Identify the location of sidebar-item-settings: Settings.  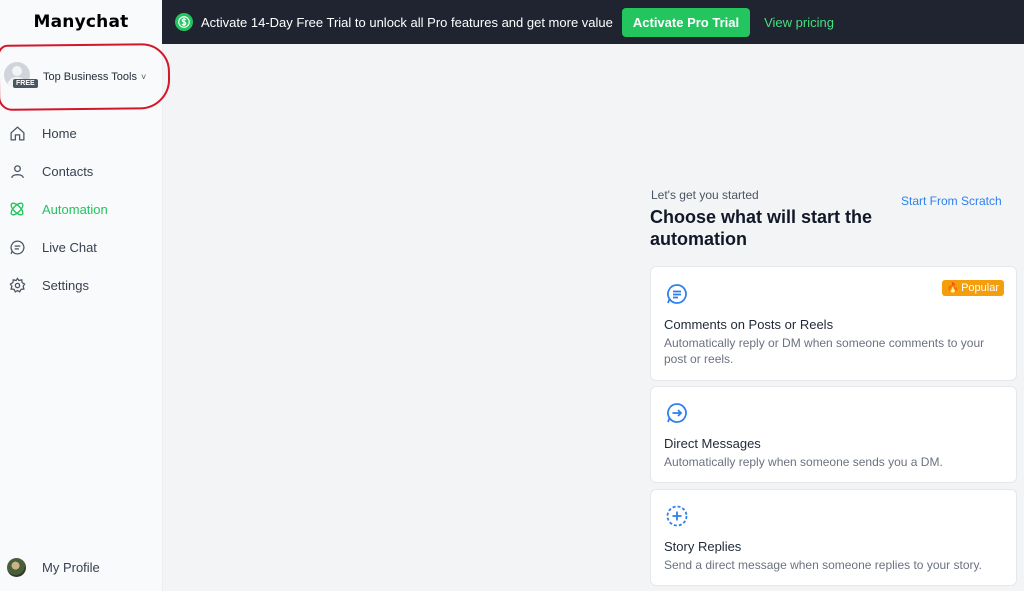
(81, 285).